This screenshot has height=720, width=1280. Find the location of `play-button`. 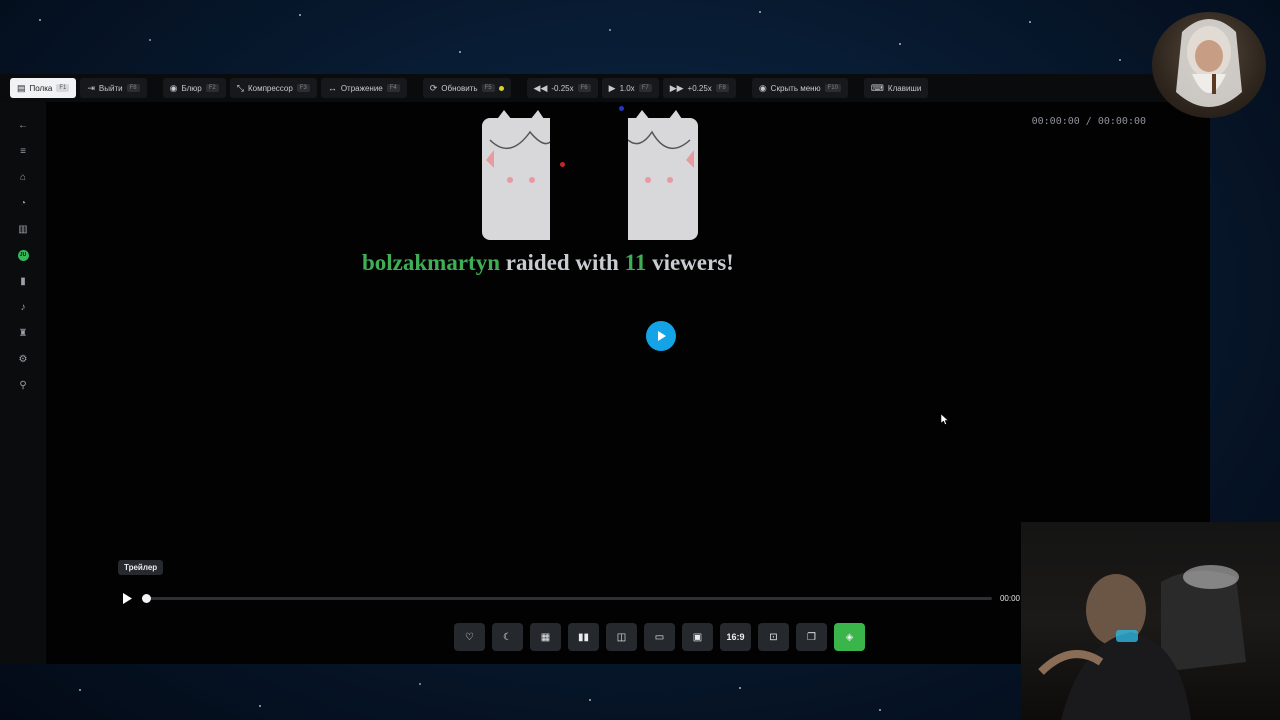

play-button is located at coordinates (127, 598).